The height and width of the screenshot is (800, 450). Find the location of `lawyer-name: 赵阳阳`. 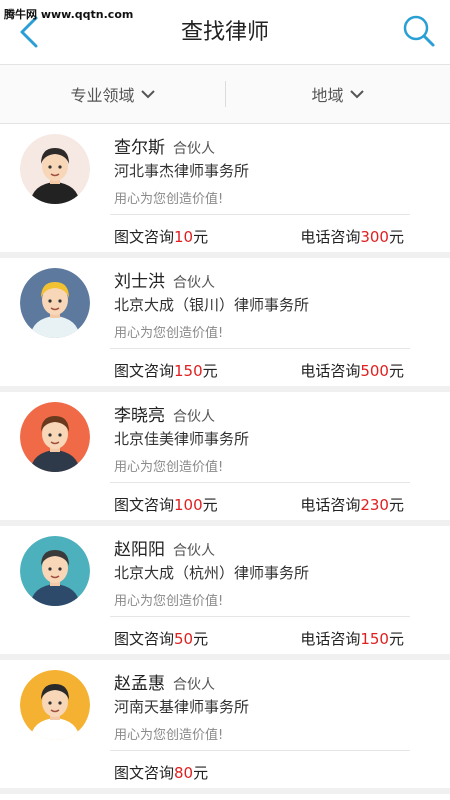

lawyer-name: 赵阳阳 is located at coordinates (139, 550).